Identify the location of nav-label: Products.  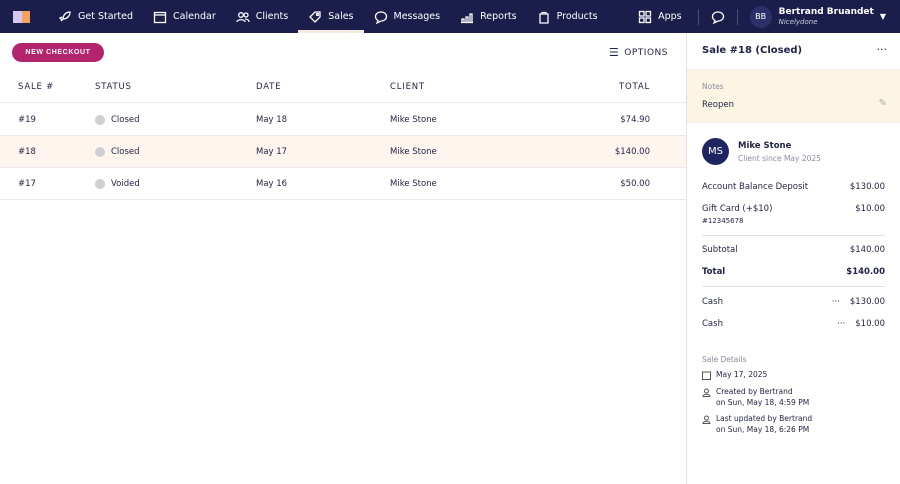
(577, 16).